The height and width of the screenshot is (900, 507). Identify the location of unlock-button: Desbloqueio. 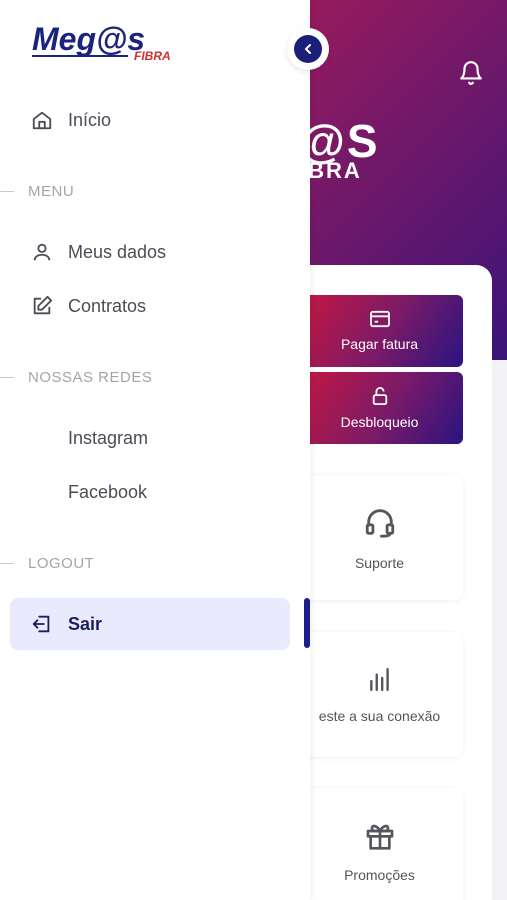
(379, 408).